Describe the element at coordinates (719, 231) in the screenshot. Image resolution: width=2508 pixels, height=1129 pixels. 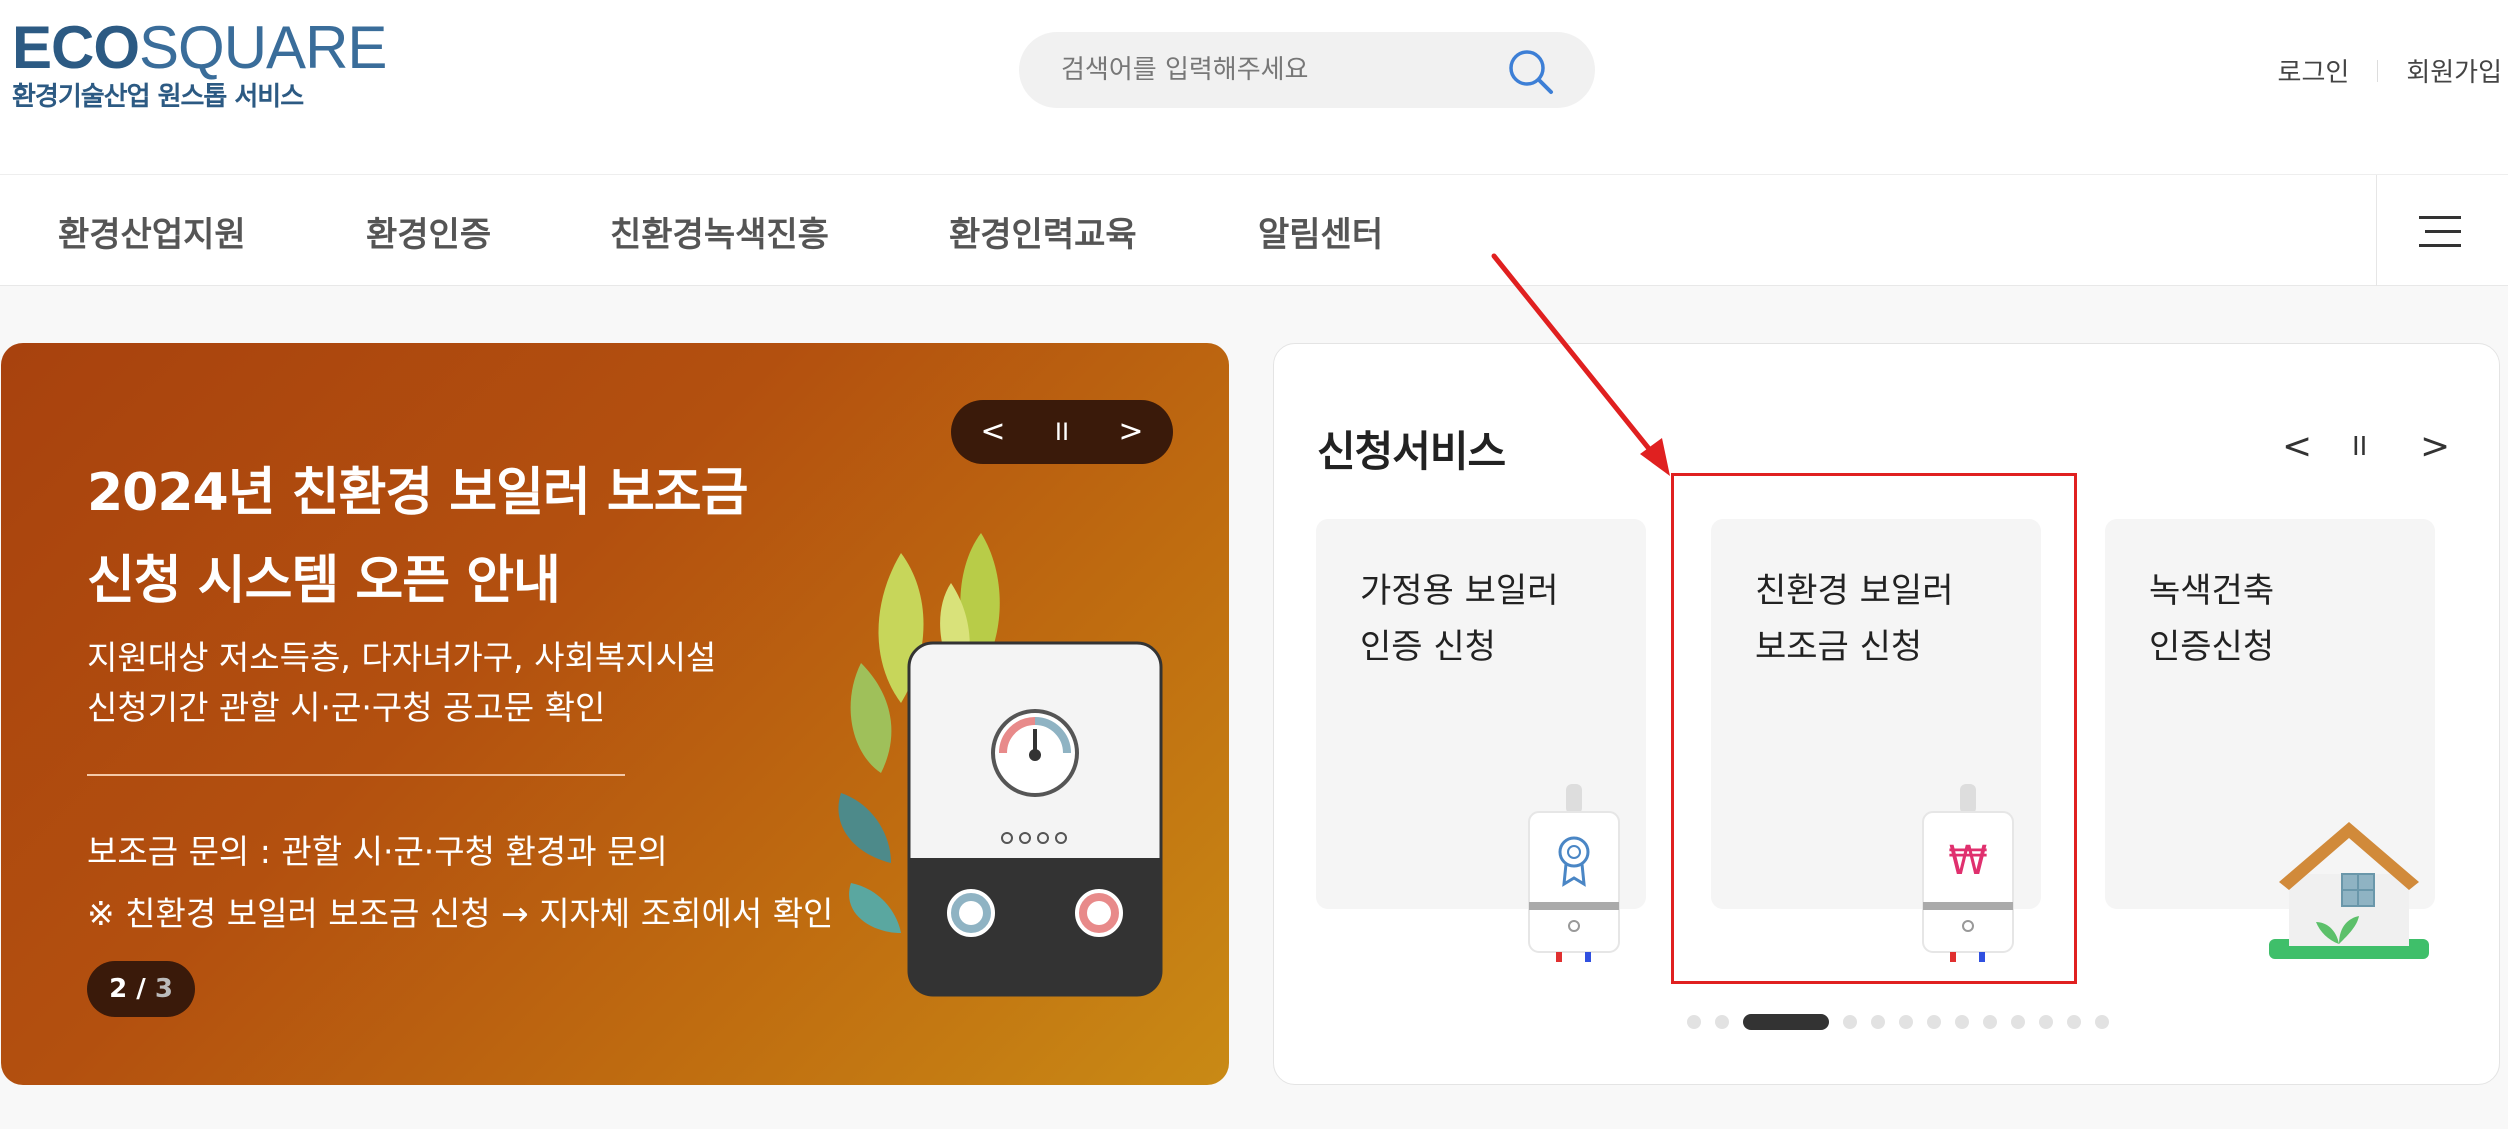
I see `nav-item-green-promotion: 친환경녹색진흥` at that location.